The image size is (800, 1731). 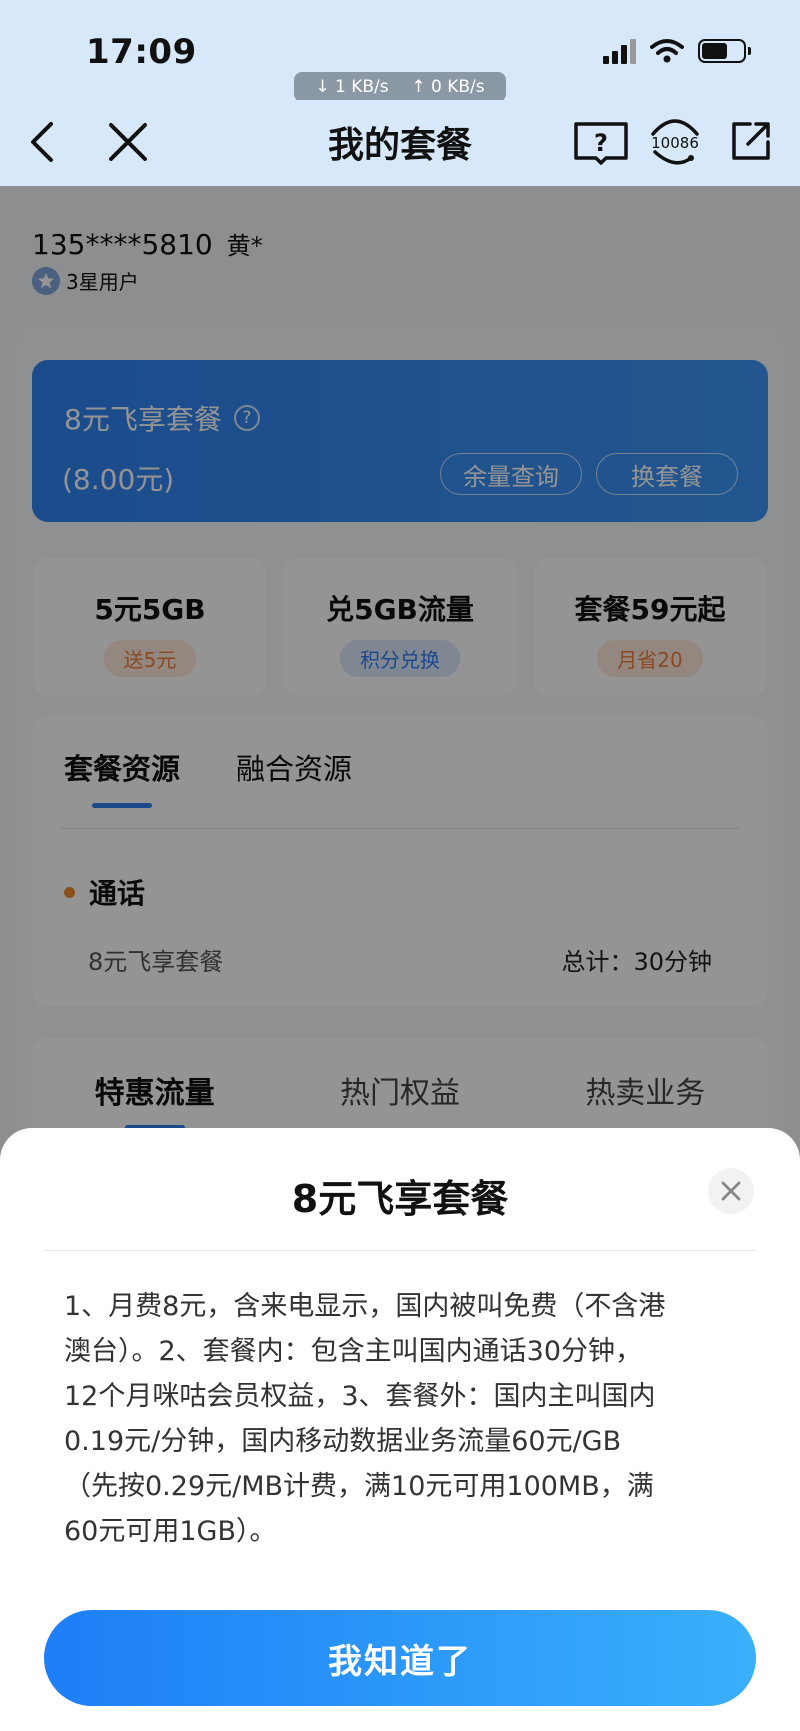 I want to click on customer-service-icon: 10086, so click(x=675, y=142).